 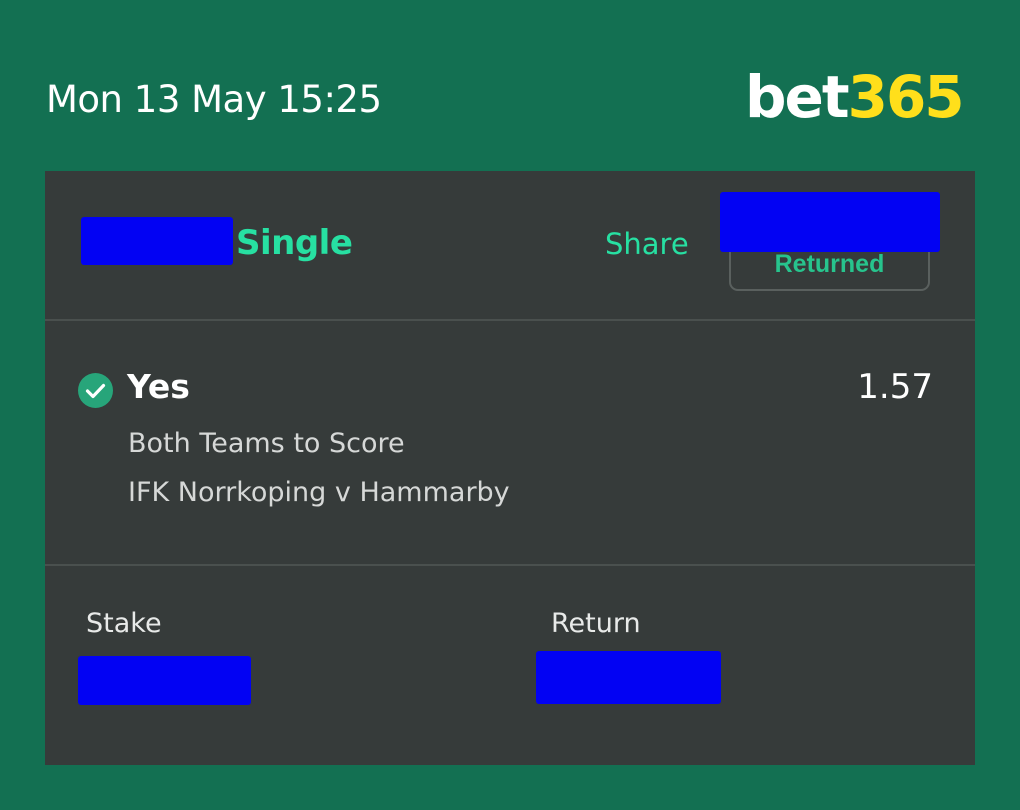 What do you see at coordinates (510, 320) in the screenshot?
I see `header-divider` at bounding box center [510, 320].